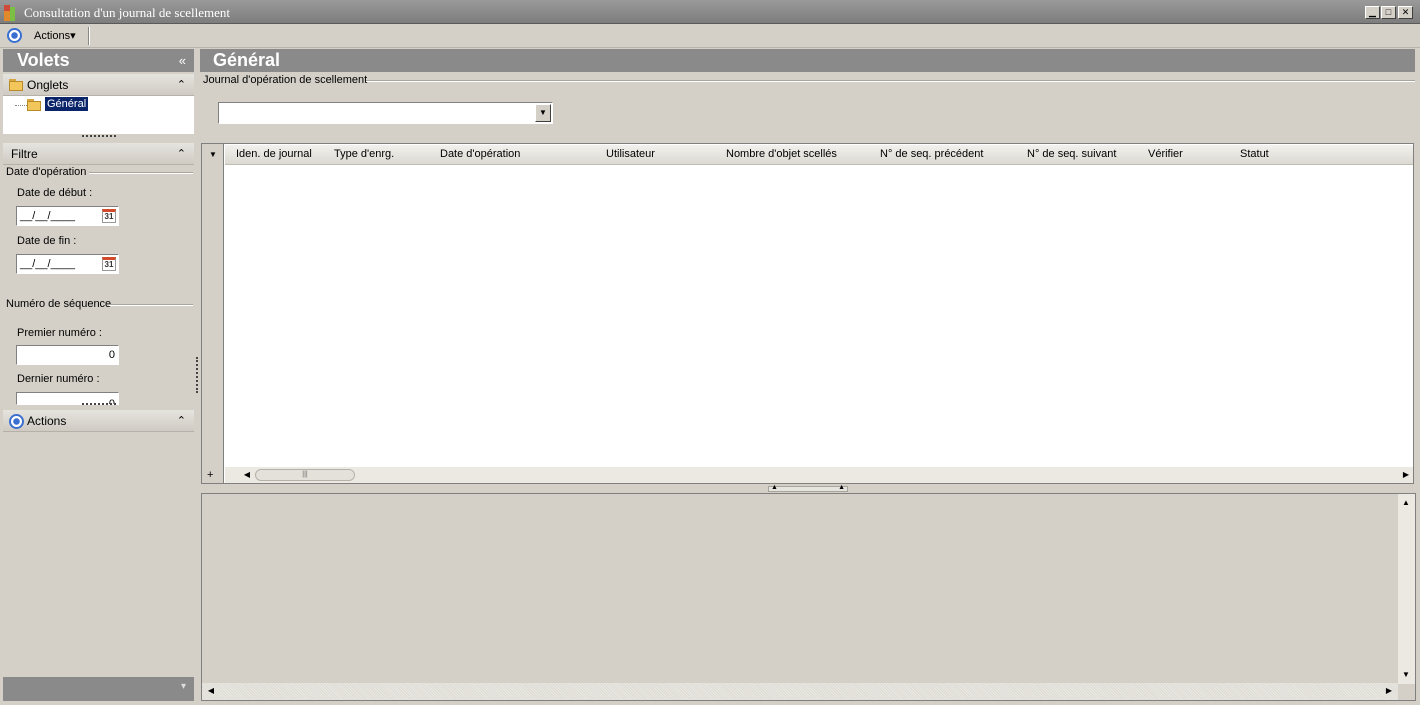 The width and height of the screenshot is (1420, 705). I want to click on journal-group-rule, so click(890, 81).